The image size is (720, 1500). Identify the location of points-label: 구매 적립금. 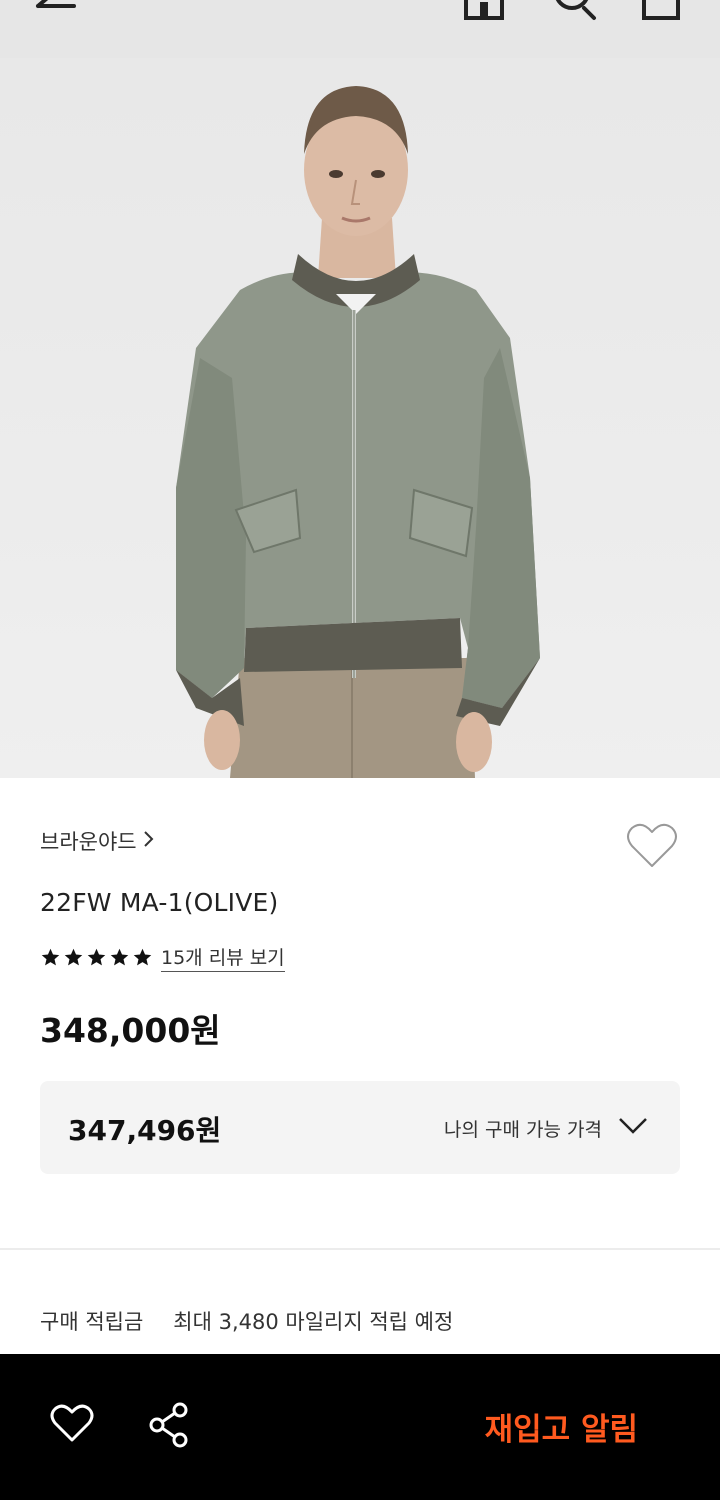
(92, 1322).